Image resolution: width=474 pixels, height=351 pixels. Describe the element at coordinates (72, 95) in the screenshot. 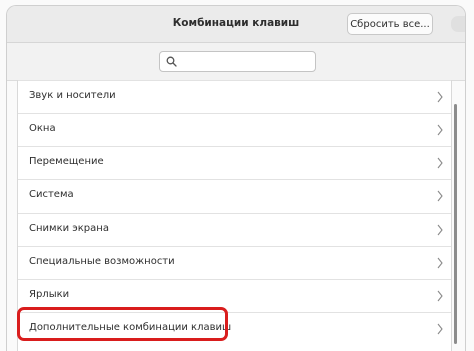

I see `list-item-label: Звук и носители` at that location.